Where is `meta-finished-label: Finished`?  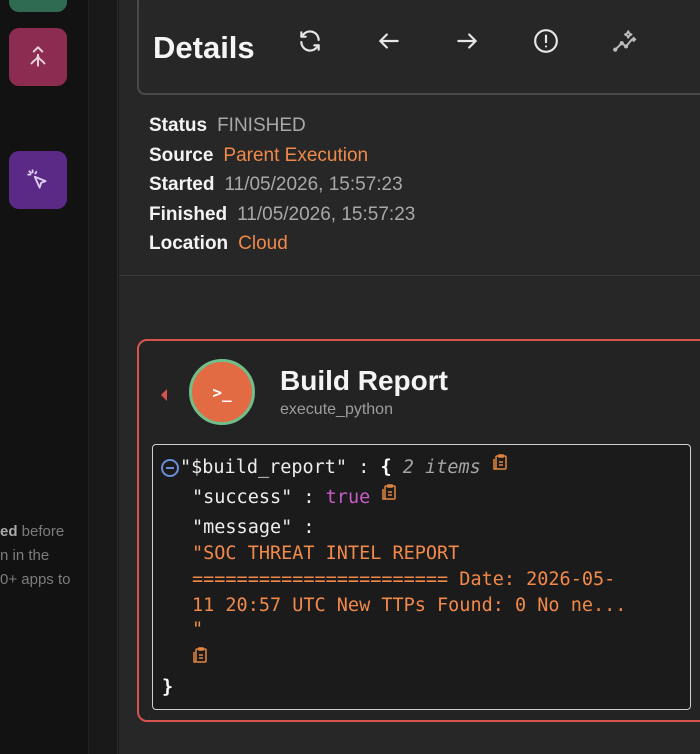
meta-finished-label: Finished is located at coordinates (188, 214).